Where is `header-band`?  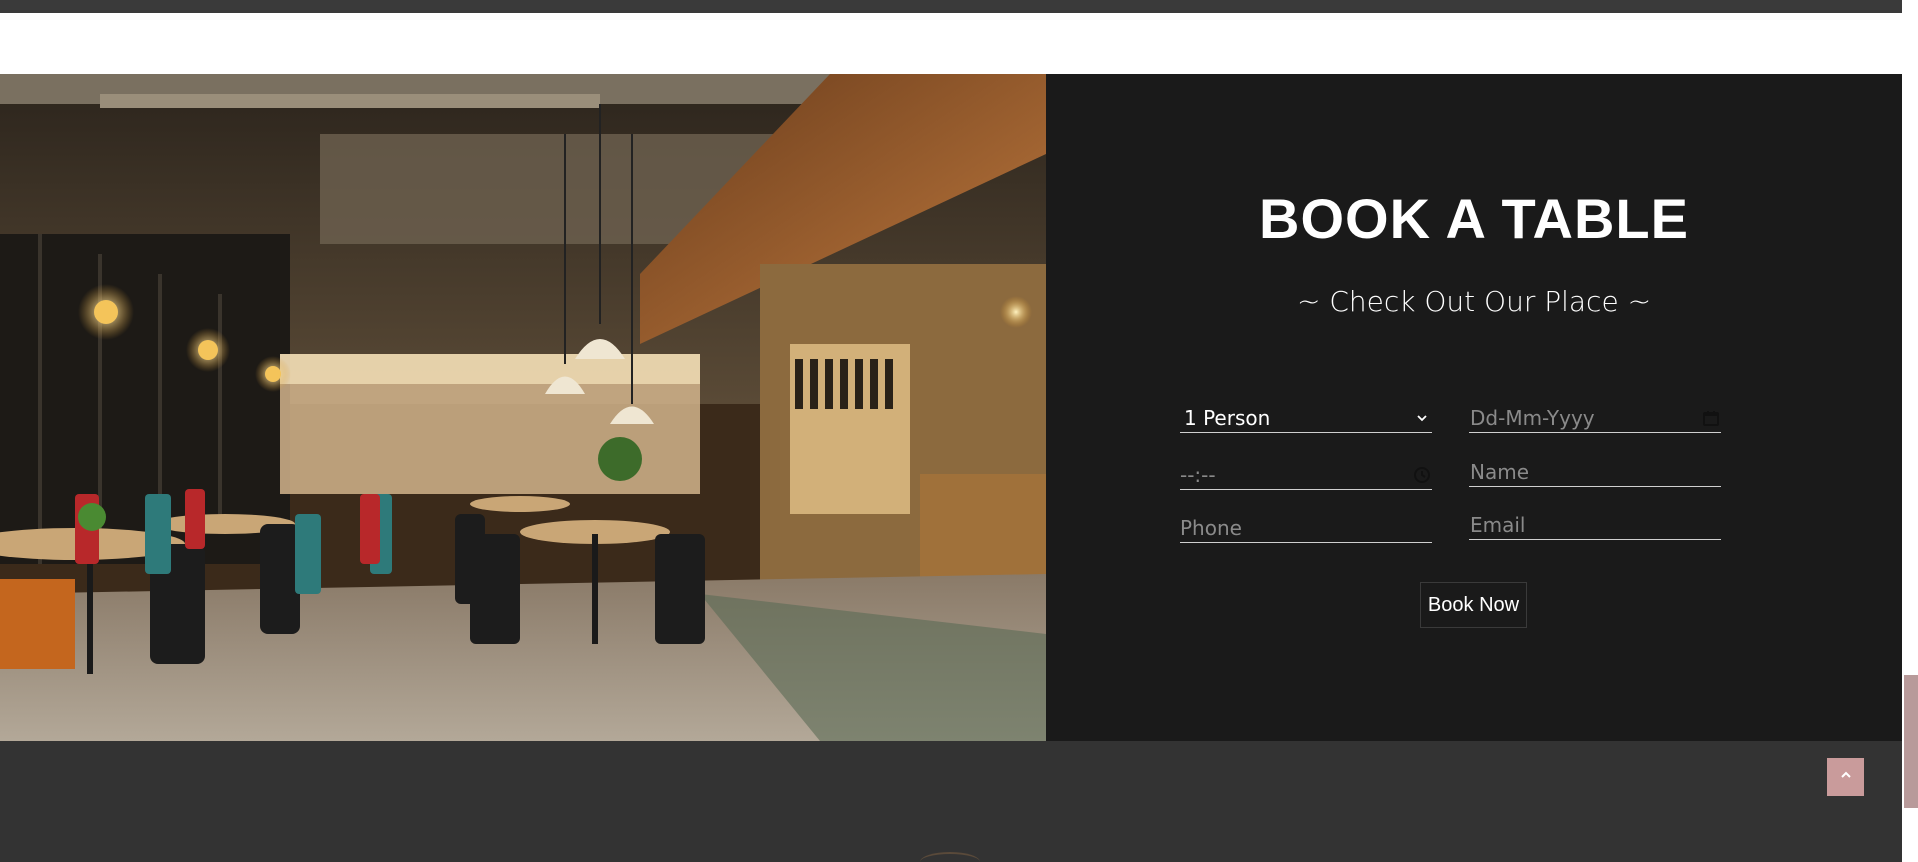
header-band is located at coordinates (951, 43).